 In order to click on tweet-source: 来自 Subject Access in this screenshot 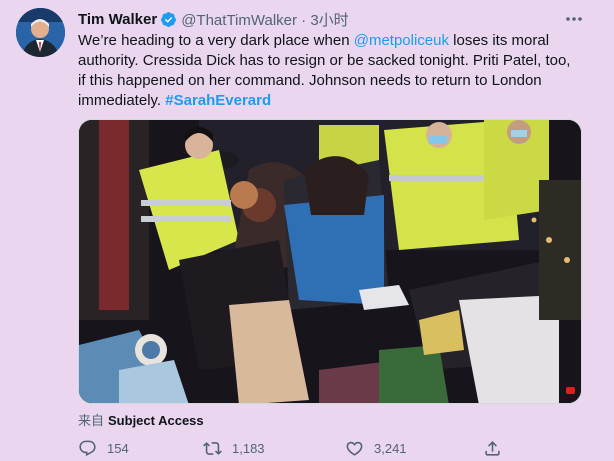, I will do `click(141, 419)`.